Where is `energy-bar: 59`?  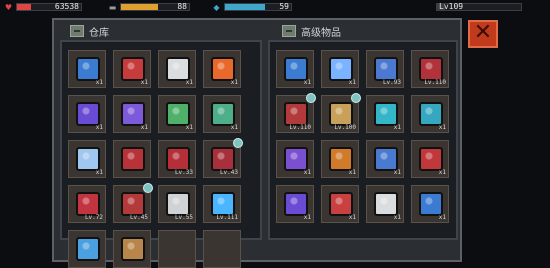
energy-bar: 59 is located at coordinates (258, 6).